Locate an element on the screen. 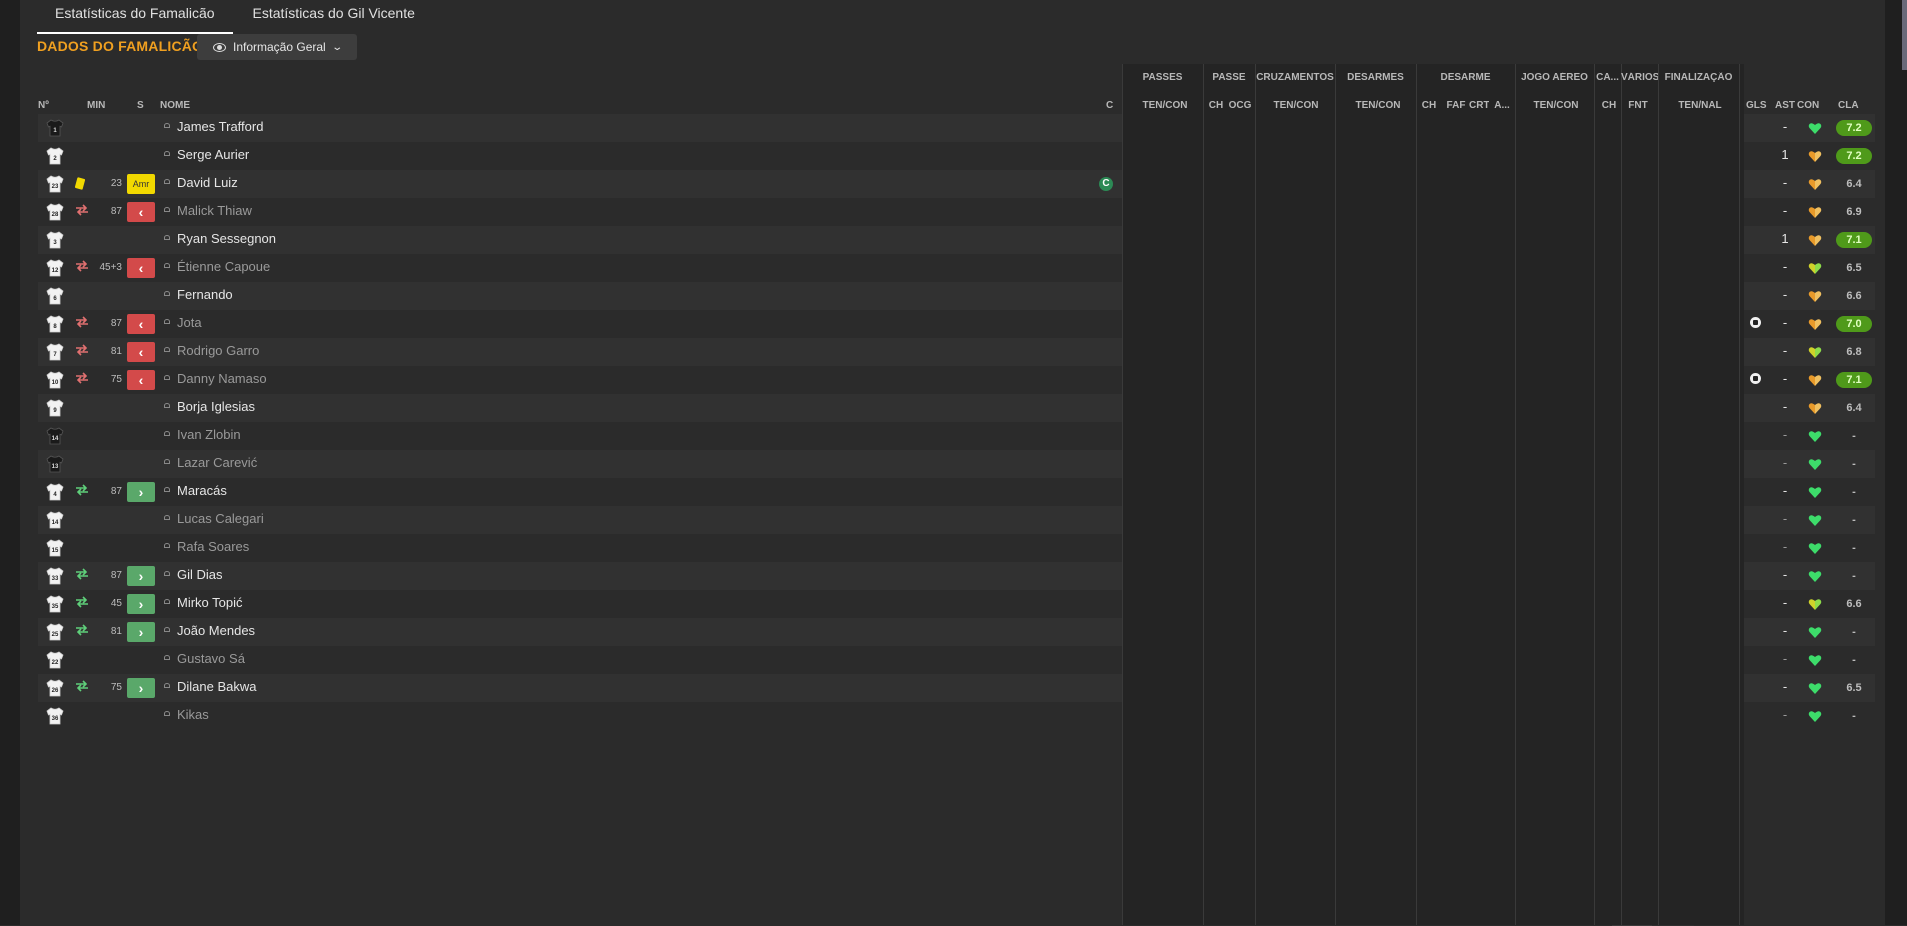 This screenshot has height=926, width=1907. player-name: Gil Dias is located at coordinates (193, 576).